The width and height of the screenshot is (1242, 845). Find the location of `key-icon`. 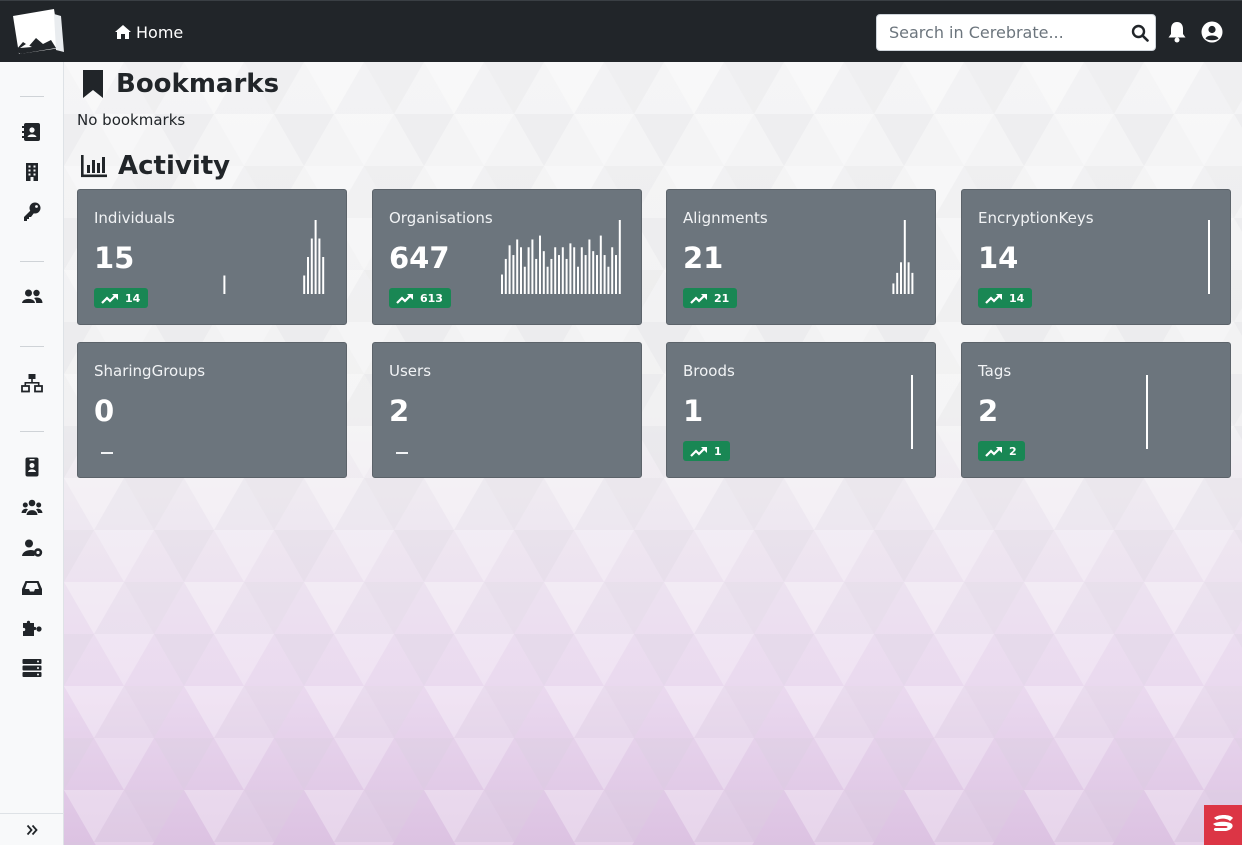

key-icon is located at coordinates (32, 212).